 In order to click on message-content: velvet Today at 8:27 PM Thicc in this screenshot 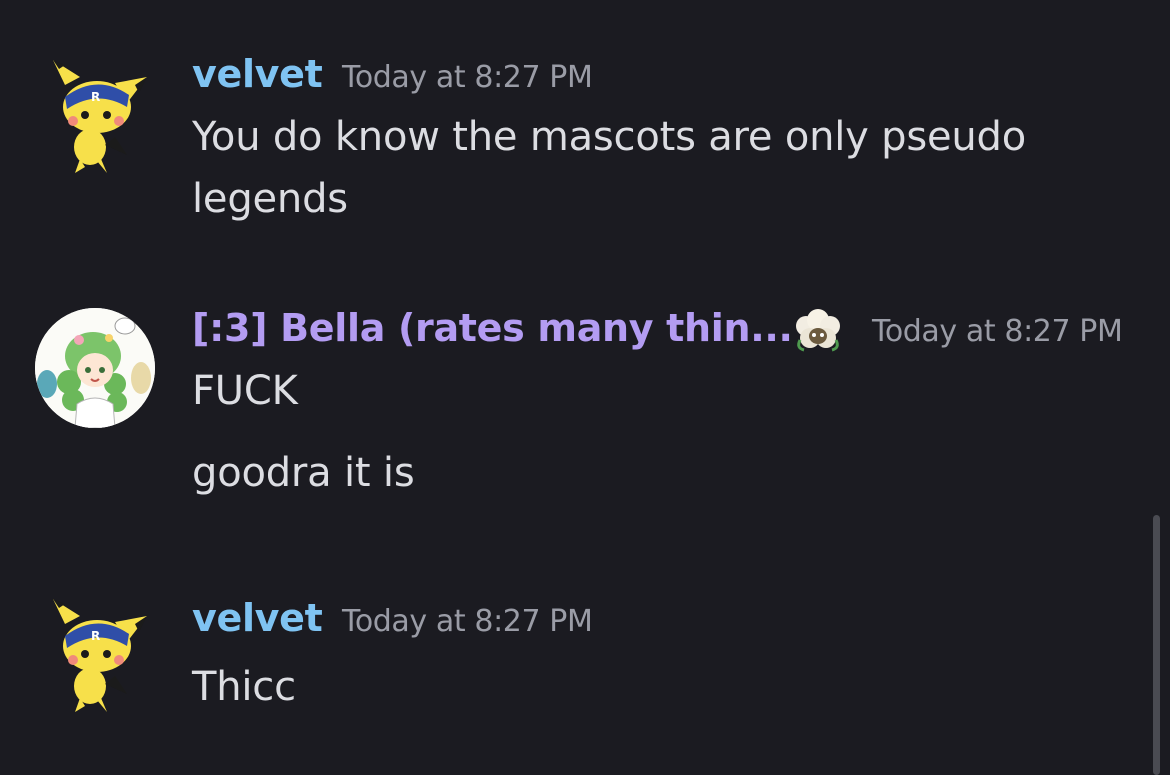, I will do `click(666, 657)`.